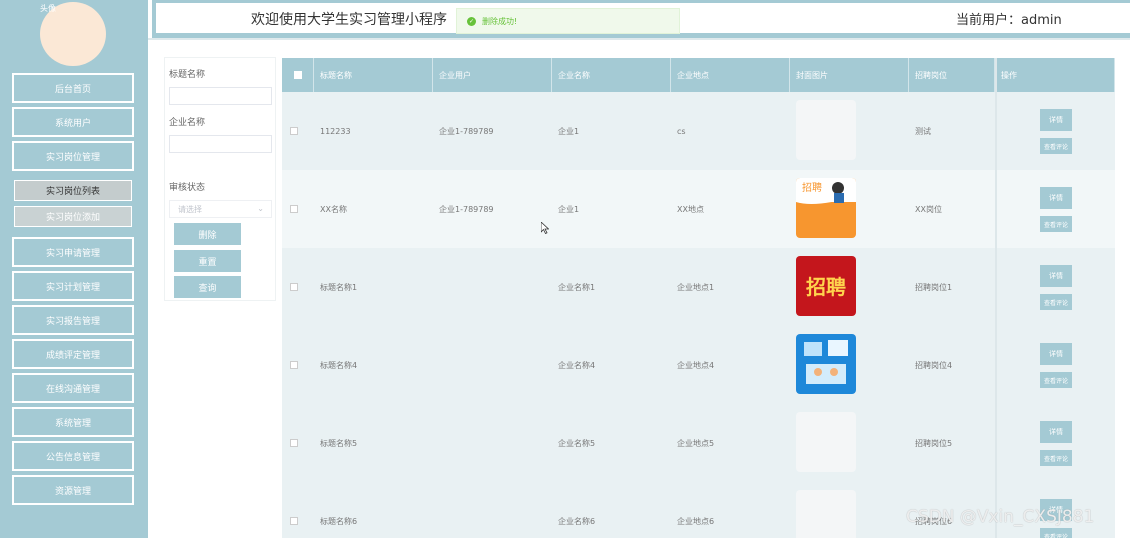 This screenshot has height=538, width=1130. Describe the element at coordinates (339, 521) in the screenshot. I see `cell-title: 标题名称6` at that location.